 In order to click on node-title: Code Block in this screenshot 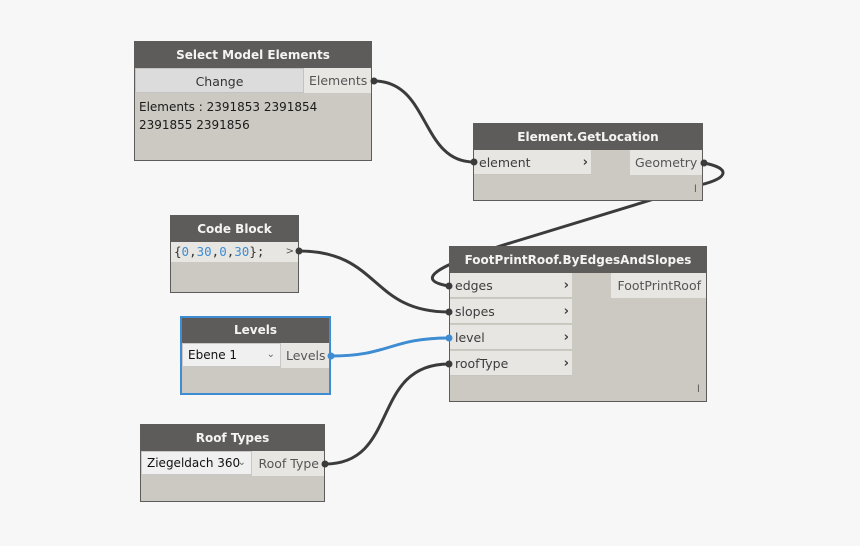, I will do `click(234, 229)`.